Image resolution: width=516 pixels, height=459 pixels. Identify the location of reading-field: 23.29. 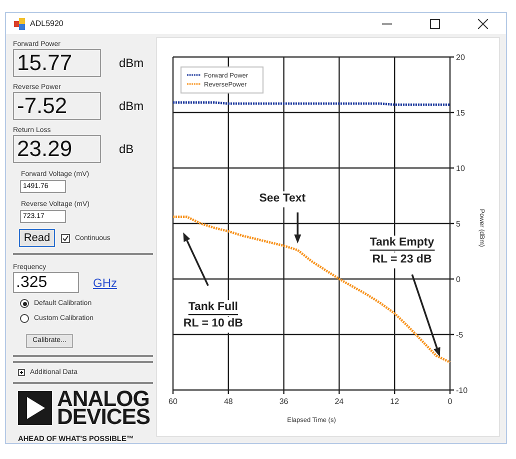
(57, 149).